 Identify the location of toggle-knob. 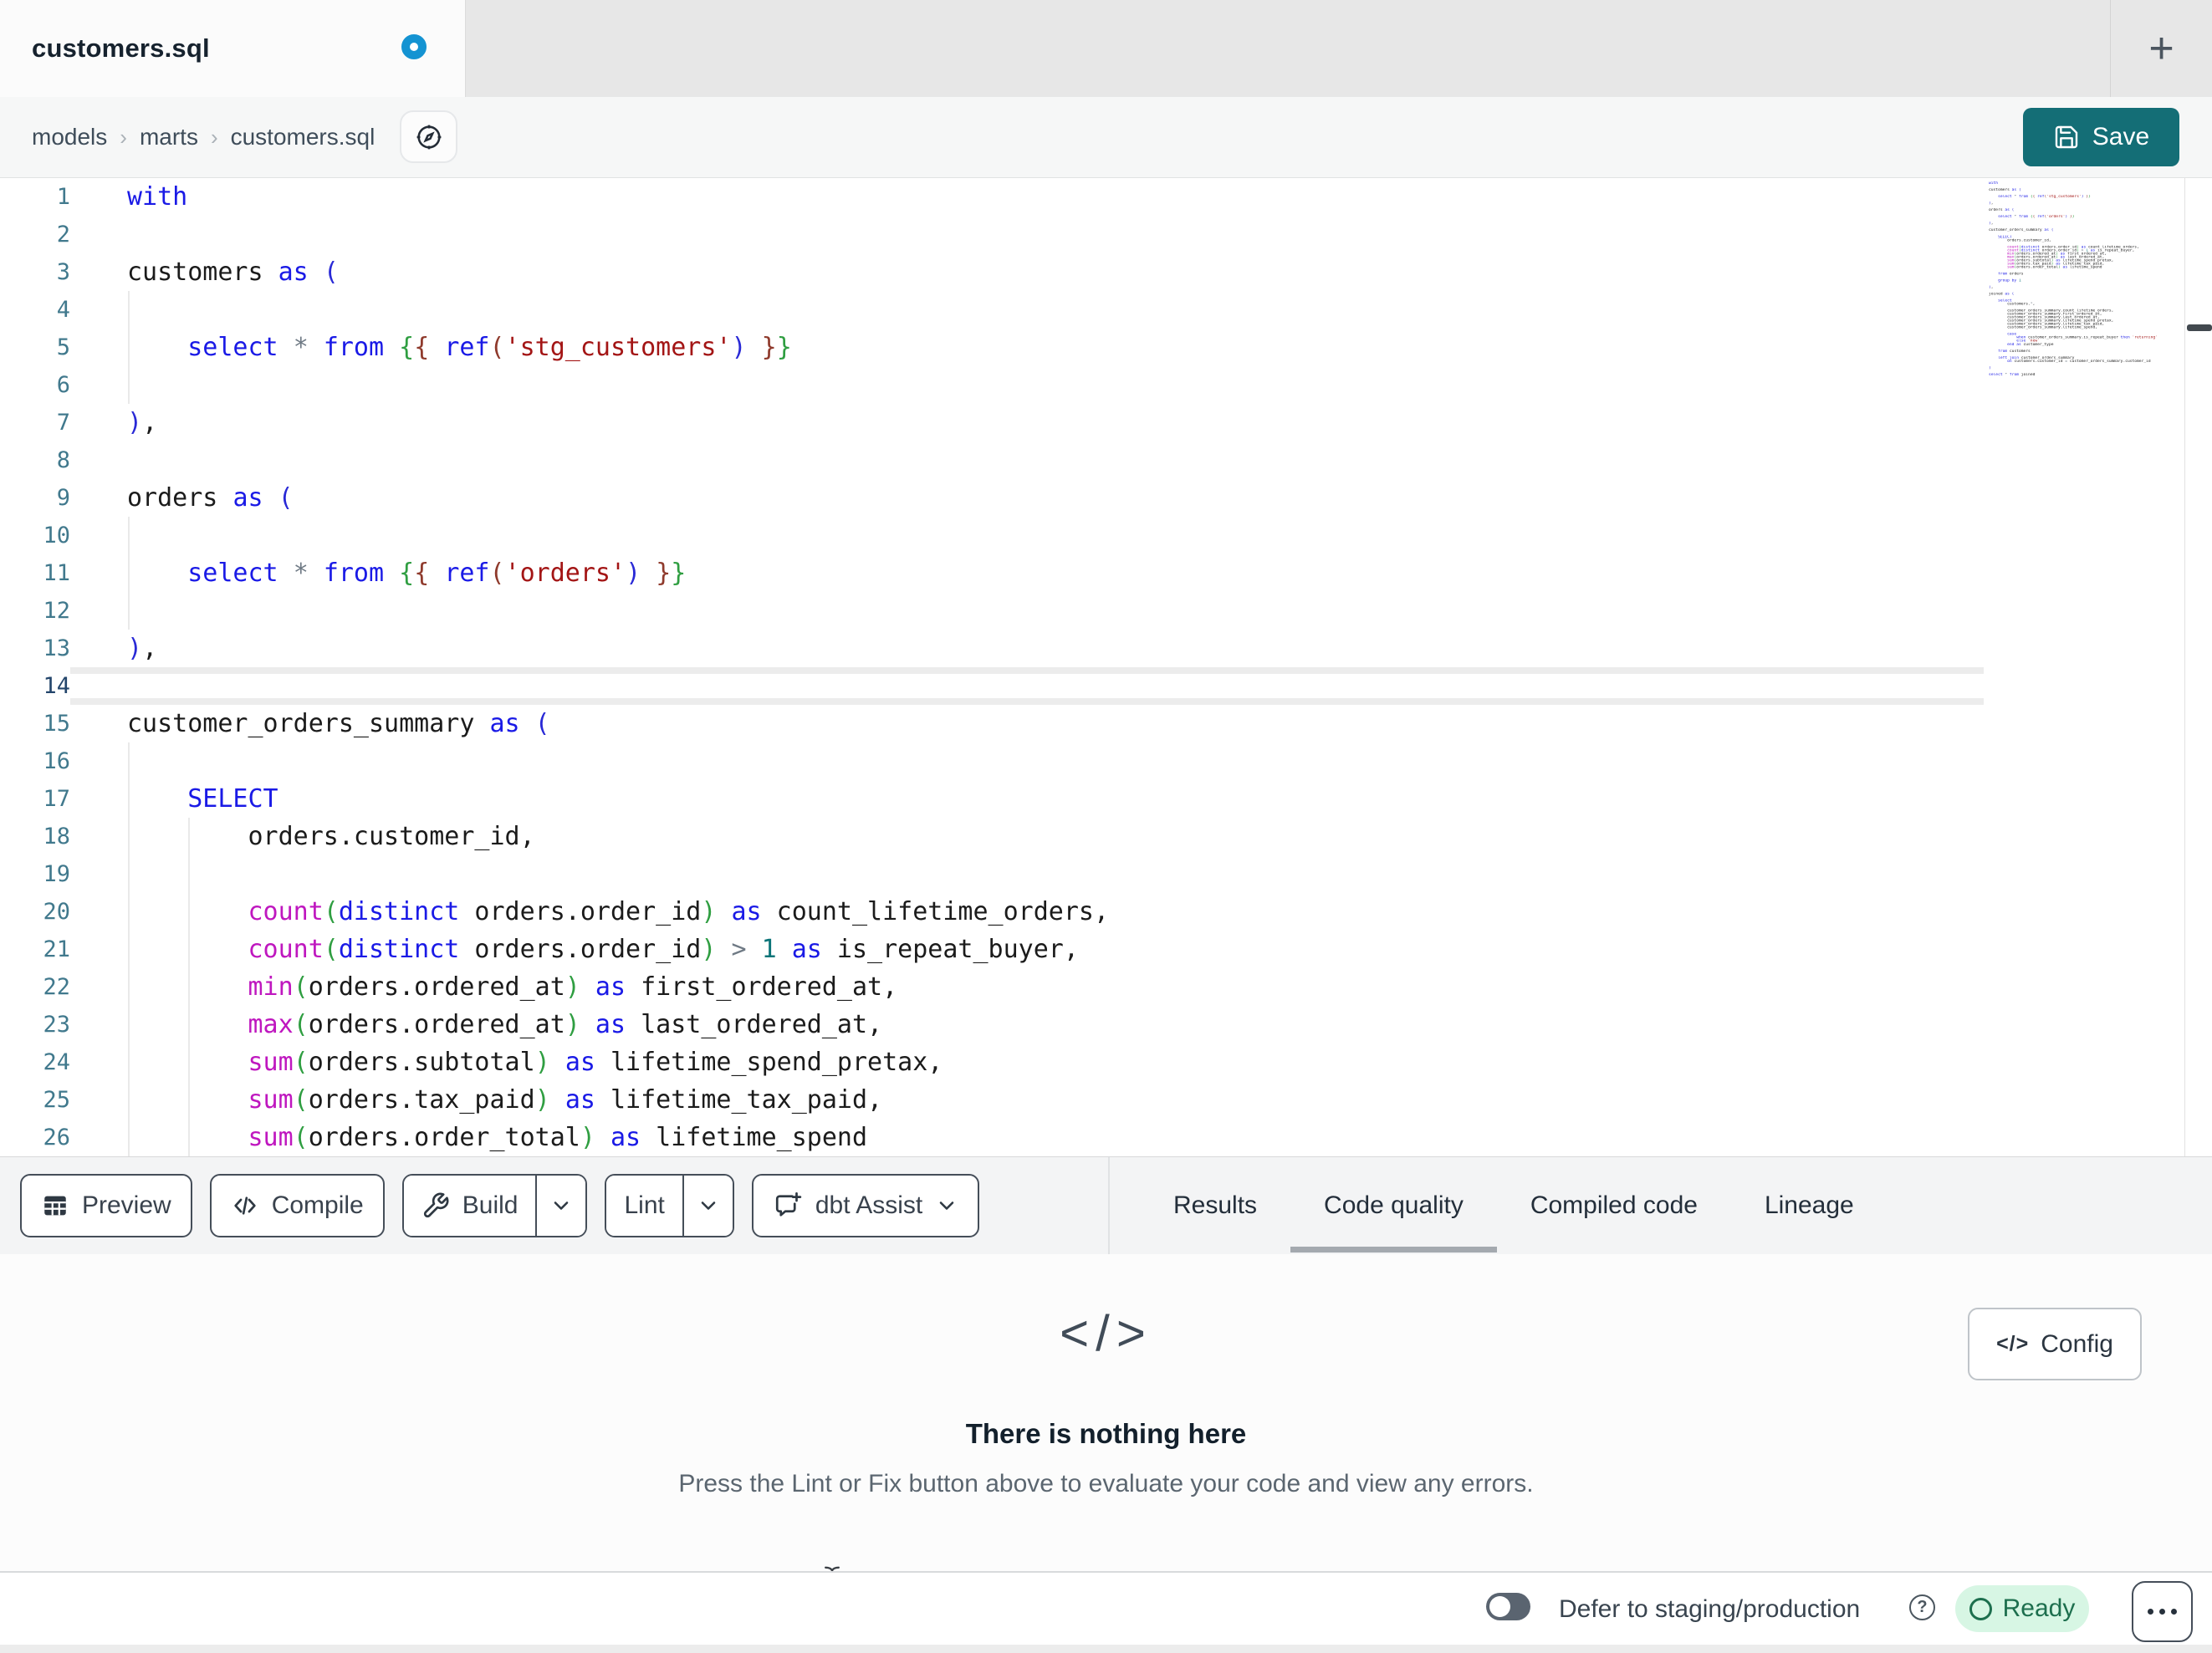
(1500, 1606).